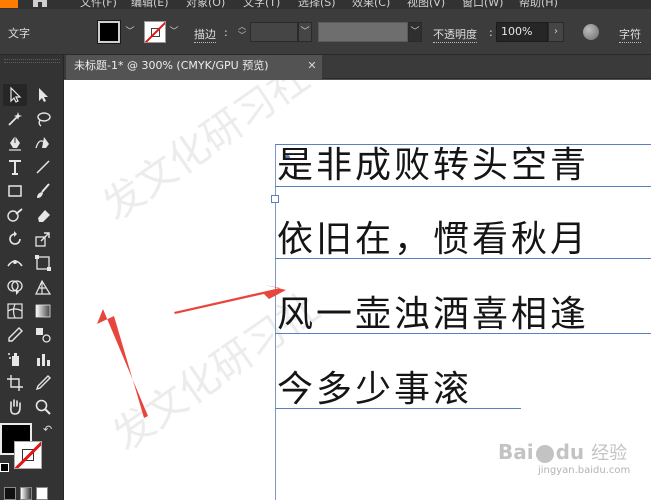 This screenshot has height=500, width=651. Describe the element at coordinates (242, 32) in the screenshot. I see `stroke-weight-stepper: ︿ ﹀` at that location.